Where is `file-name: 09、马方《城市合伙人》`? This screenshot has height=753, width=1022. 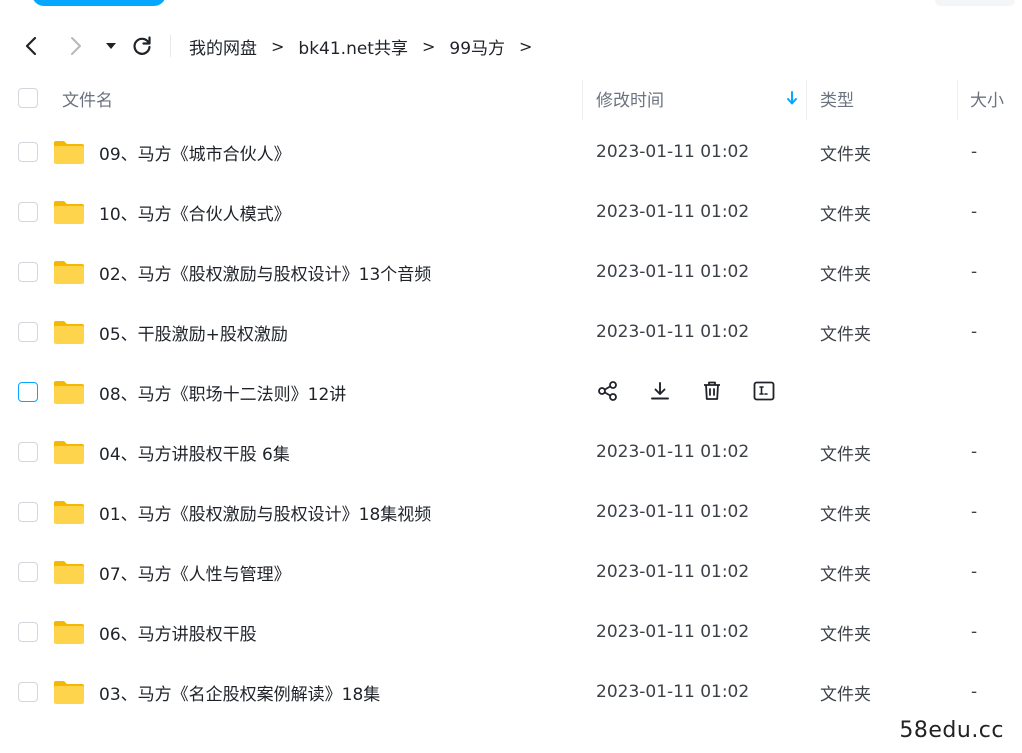 file-name: 09、马方《城市合伙人》 is located at coordinates (195, 152).